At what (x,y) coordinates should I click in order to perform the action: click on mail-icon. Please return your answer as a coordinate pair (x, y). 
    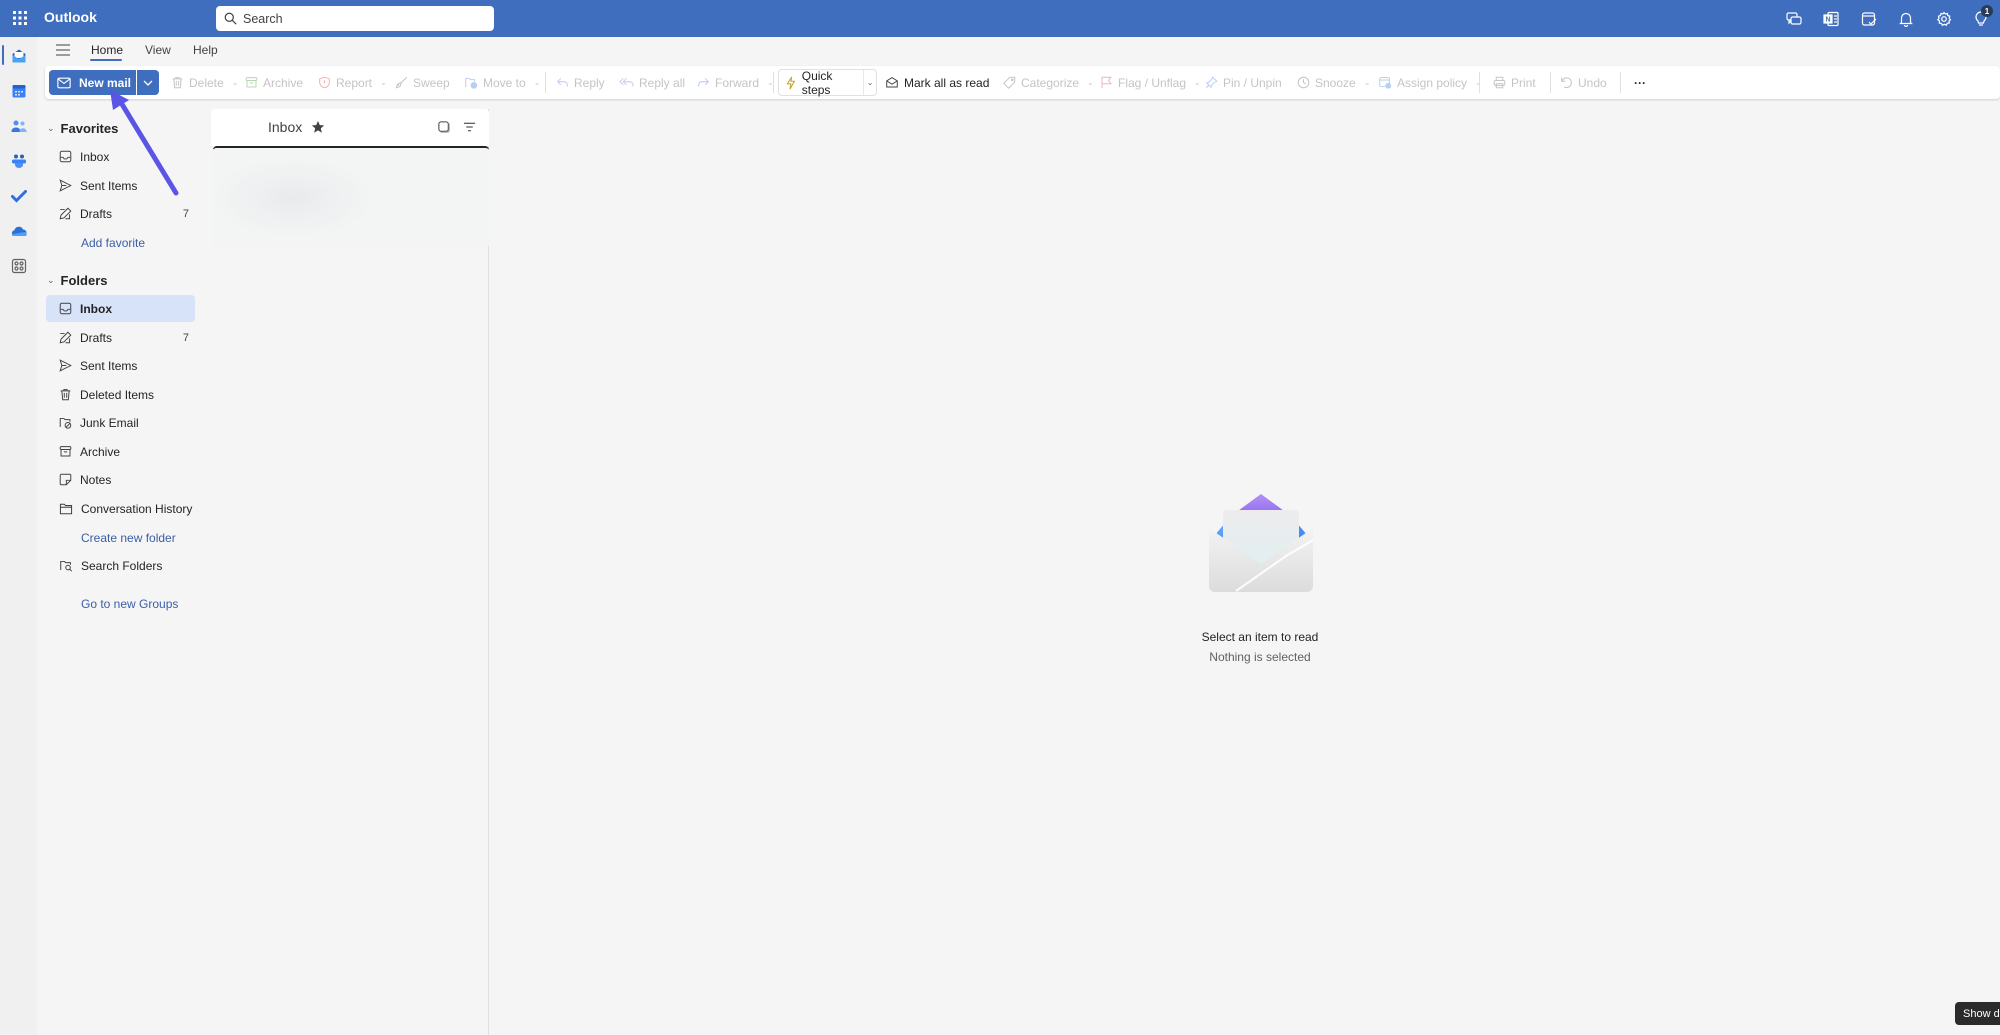
    Looking at the image, I should click on (64, 82).